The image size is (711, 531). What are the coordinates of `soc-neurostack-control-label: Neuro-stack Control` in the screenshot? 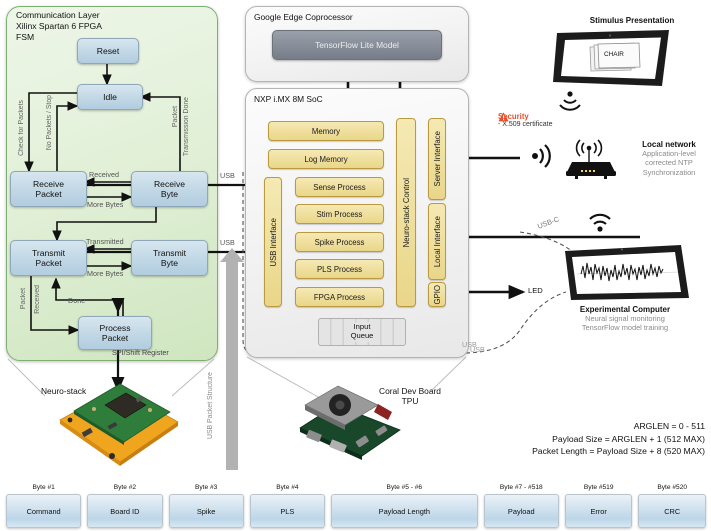 It's located at (406, 212).